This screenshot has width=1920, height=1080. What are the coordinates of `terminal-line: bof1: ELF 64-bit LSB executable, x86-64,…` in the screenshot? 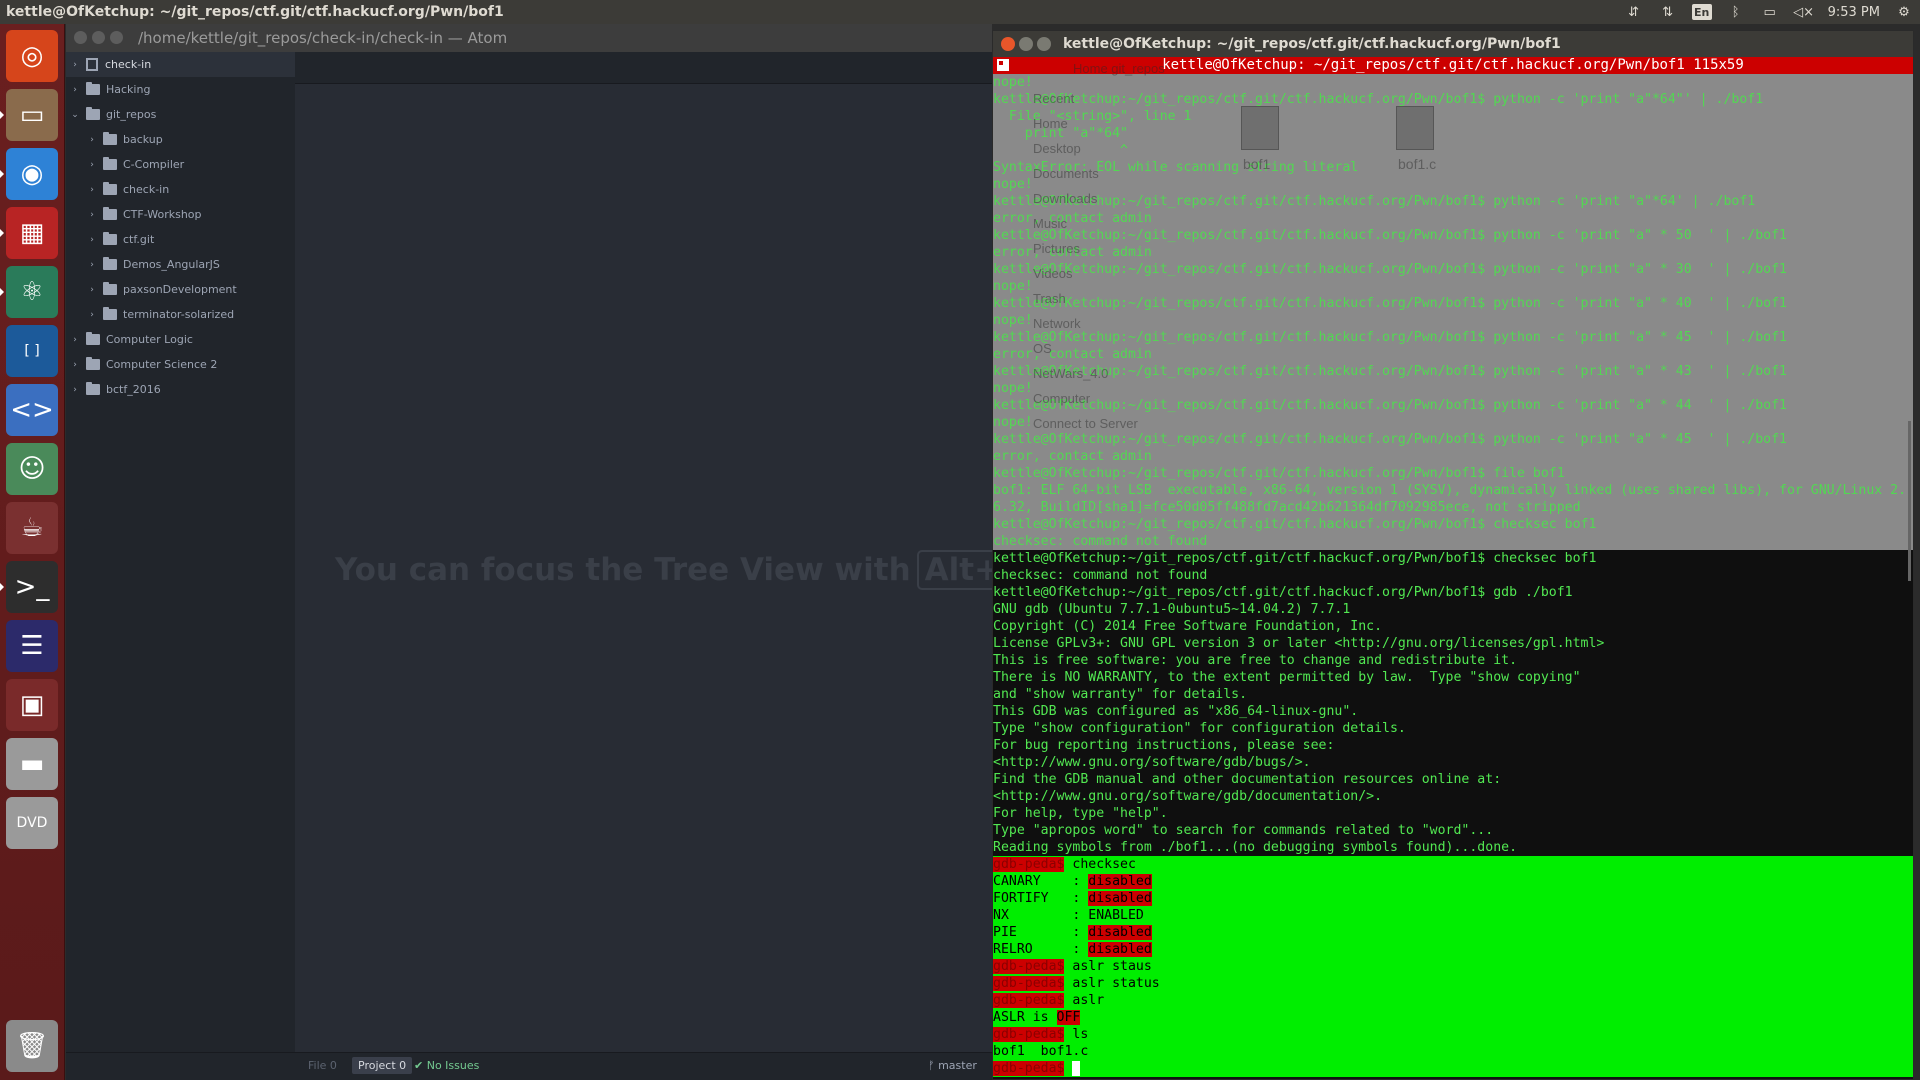 It's located at (1453, 490).